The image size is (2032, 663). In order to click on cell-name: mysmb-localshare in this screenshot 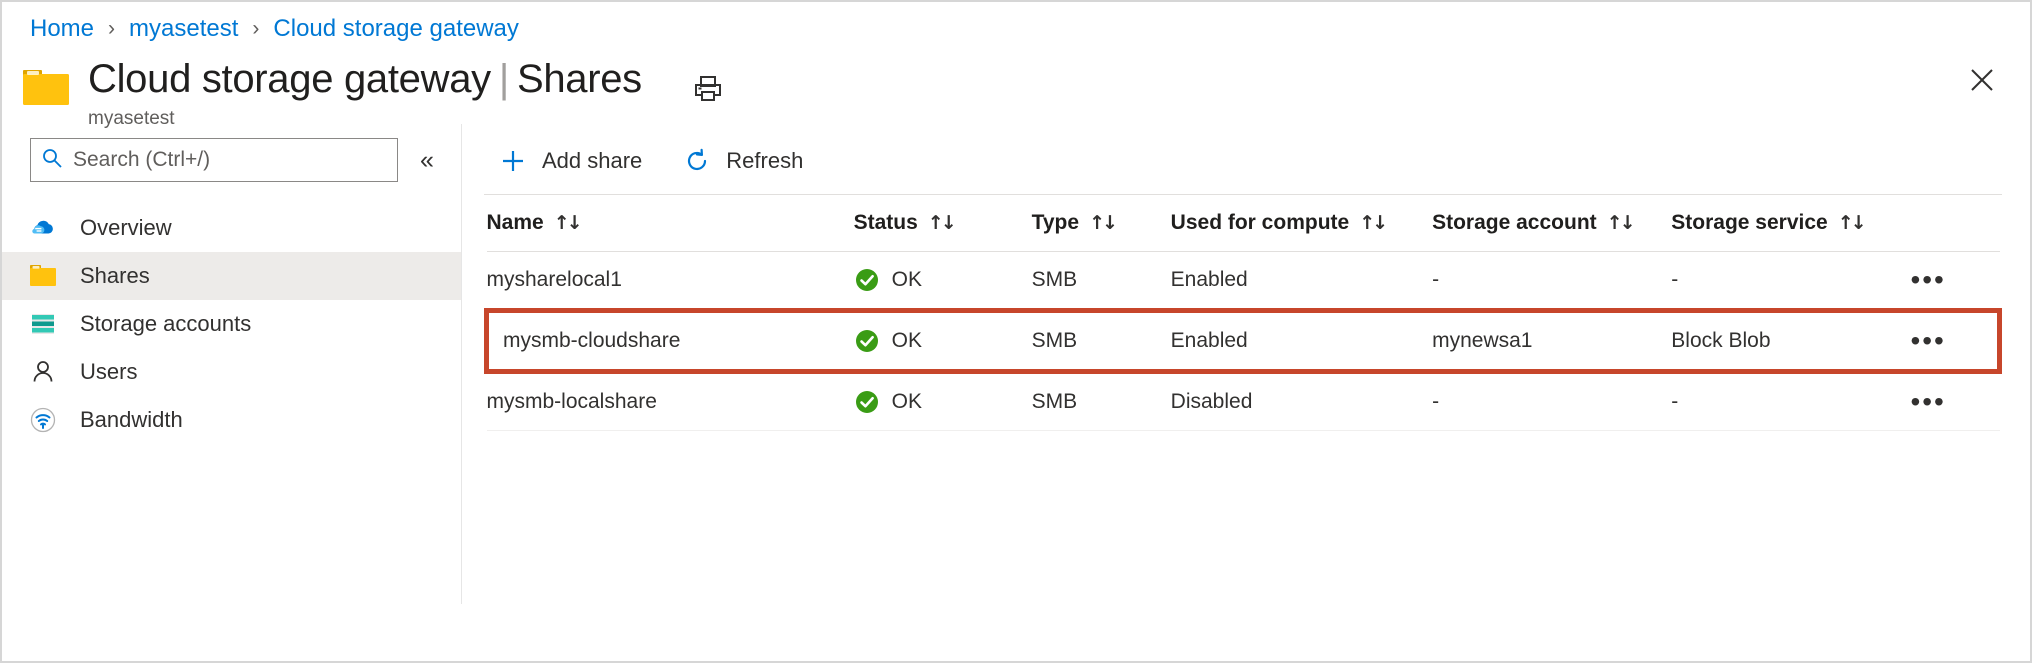, I will do `click(670, 401)`.